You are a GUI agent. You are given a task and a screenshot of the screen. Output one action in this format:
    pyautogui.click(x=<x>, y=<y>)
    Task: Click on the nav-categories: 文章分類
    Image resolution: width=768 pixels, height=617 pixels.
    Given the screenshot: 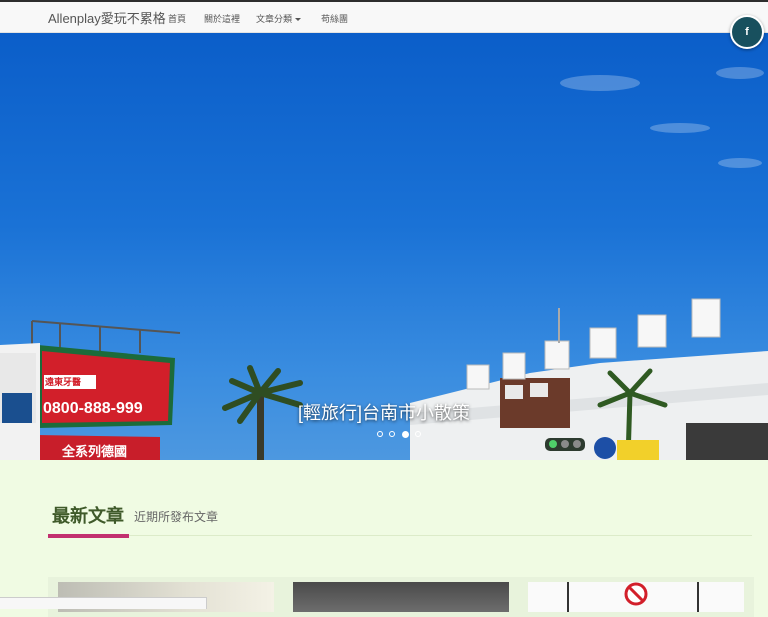 What is the action you would take?
    pyautogui.click(x=279, y=18)
    